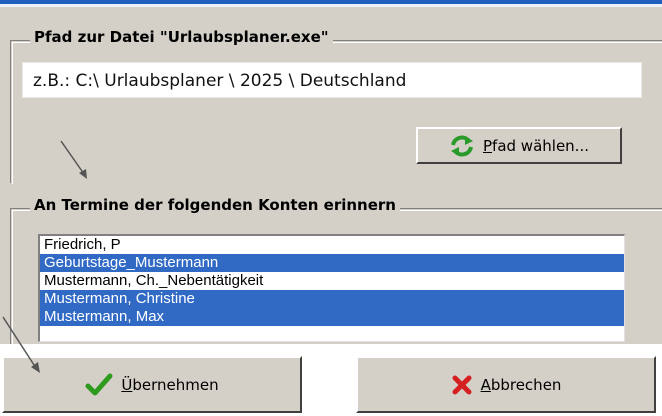 Image resolution: width=662 pixels, height=416 pixels. I want to click on list-item: Geburtstage_Mustermann, so click(332, 263).